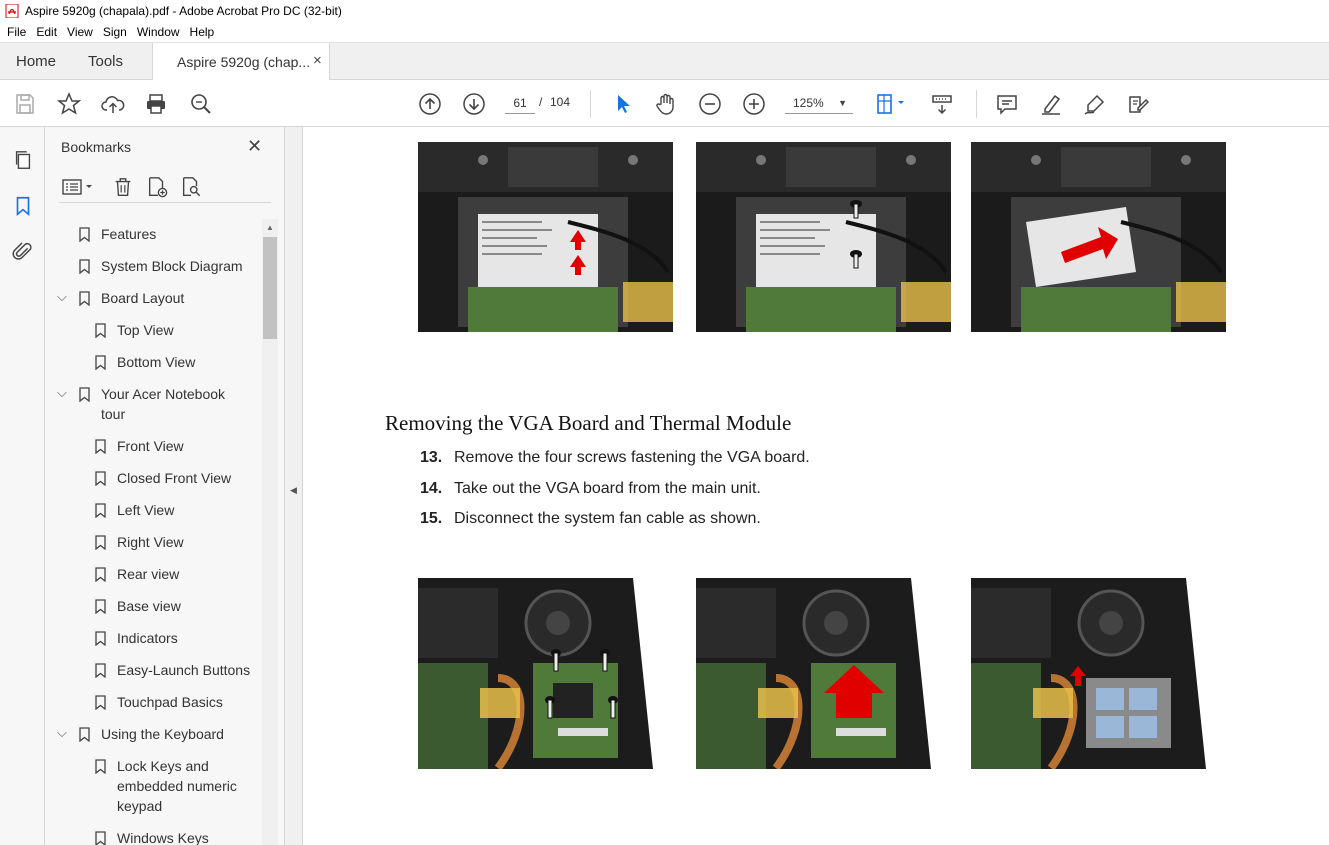 The image size is (1329, 845). What do you see at coordinates (754, 104) in the screenshot?
I see `zoom-in-icon` at bounding box center [754, 104].